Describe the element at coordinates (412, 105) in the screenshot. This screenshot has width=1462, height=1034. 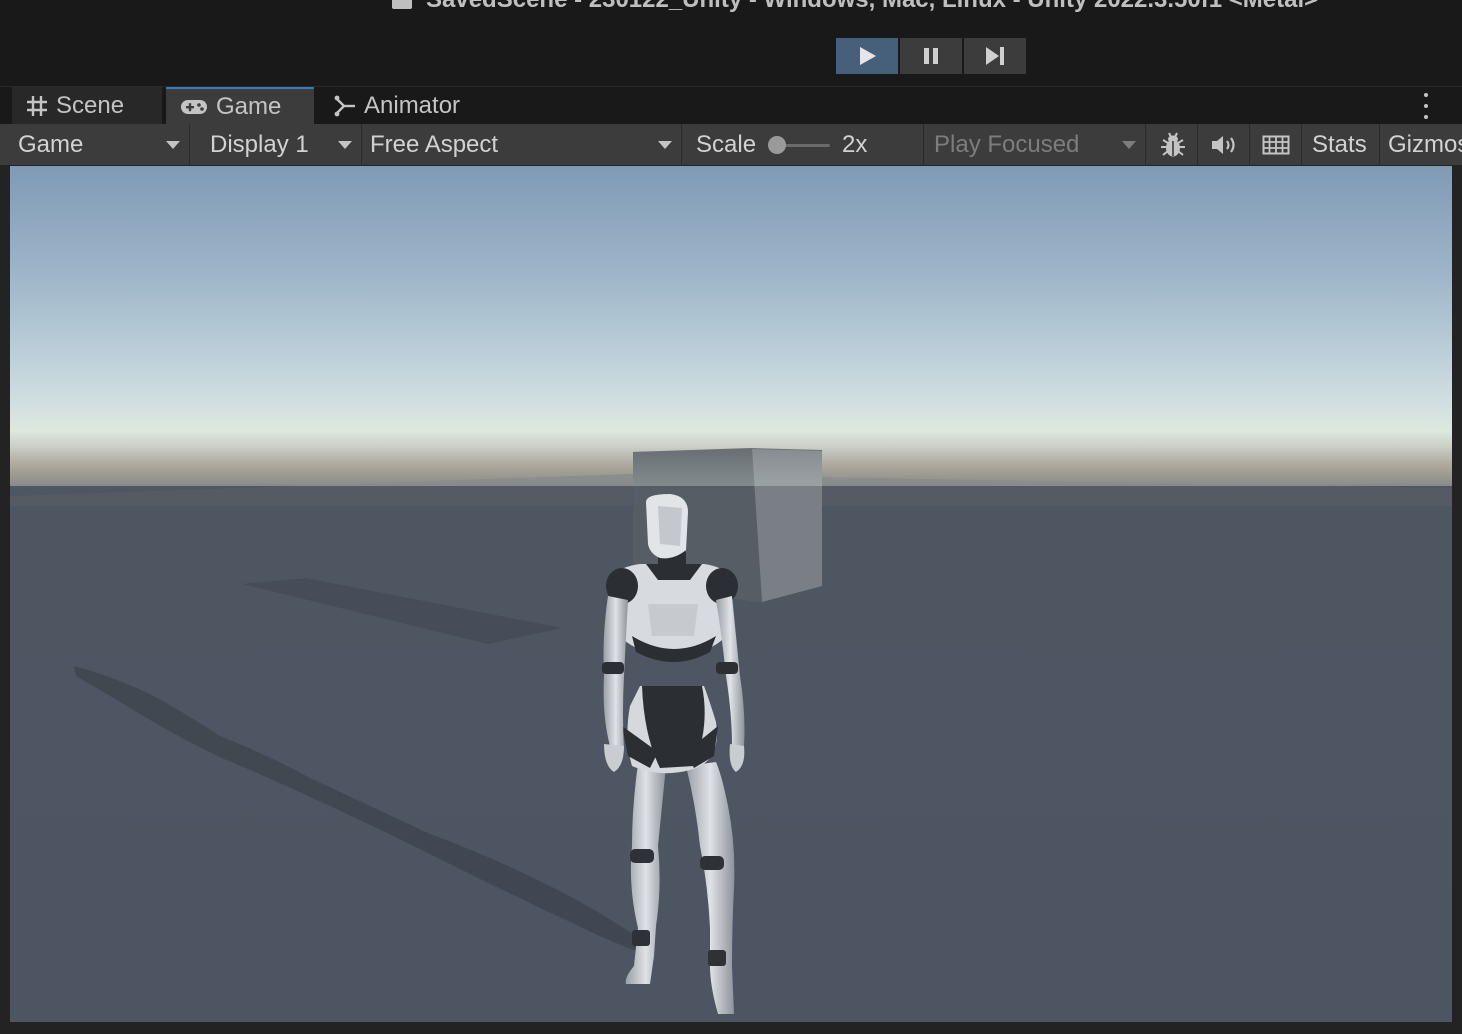
I see `tab-animator-label: Animator` at that location.